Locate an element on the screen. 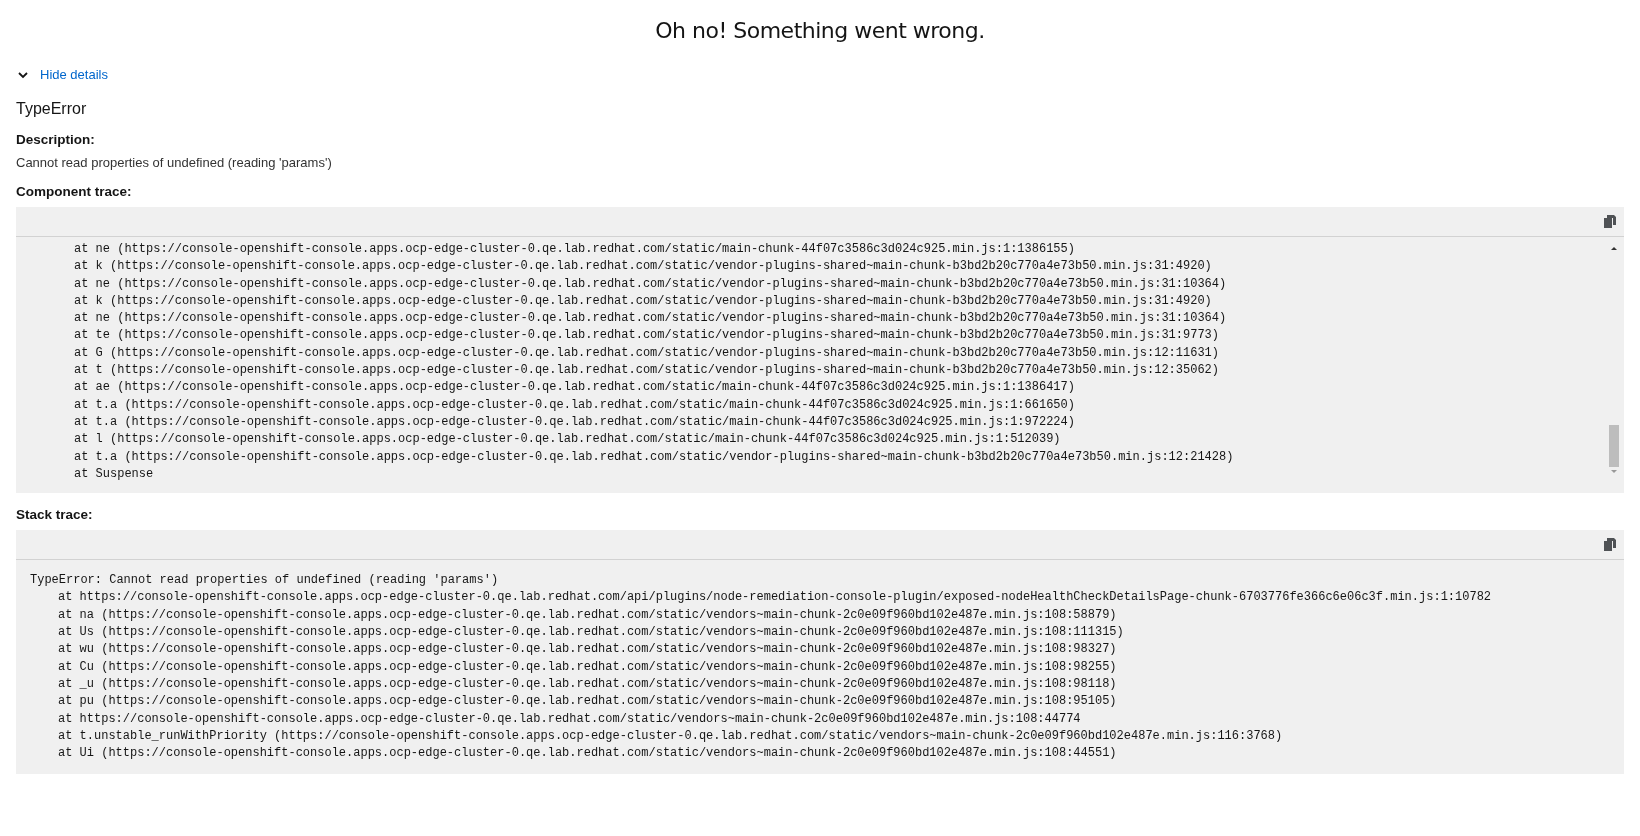 The image size is (1640, 836). component-trace-label: Component trace: is located at coordinates (74, 191).